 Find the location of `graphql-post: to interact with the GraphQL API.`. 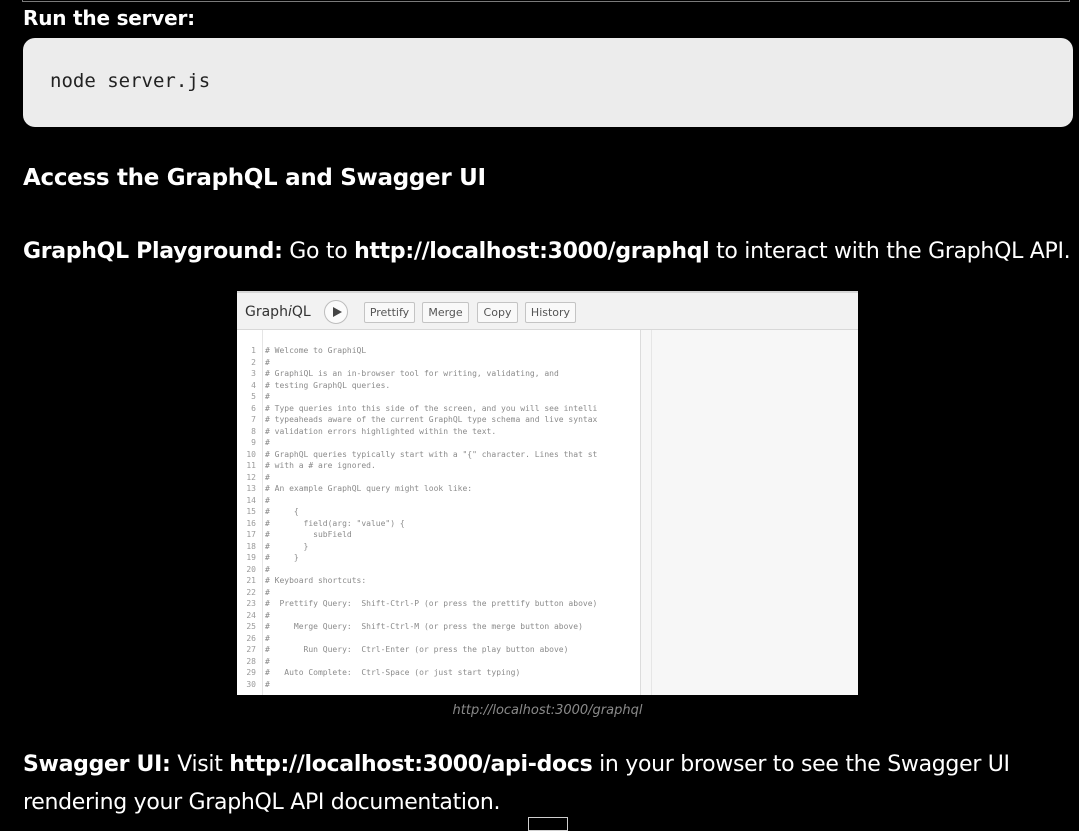

graphql-post: to interact with the GraphQL API. is located at coordinates (890, 251).